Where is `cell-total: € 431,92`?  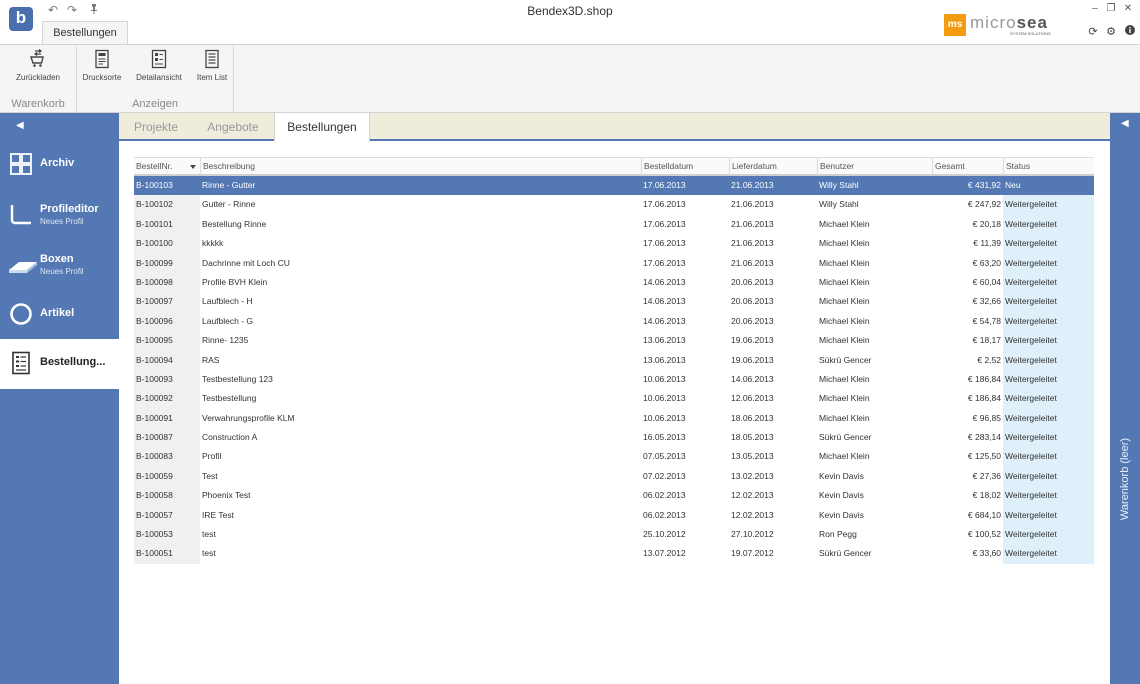
cell-total: € 431,92 is located at coordinates (967, 186).